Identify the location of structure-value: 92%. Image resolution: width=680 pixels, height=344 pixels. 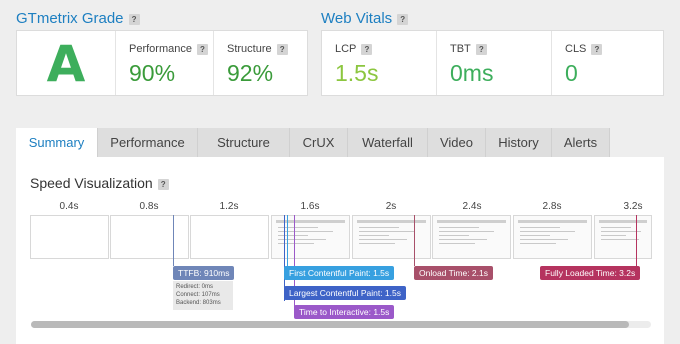
(250, 73).